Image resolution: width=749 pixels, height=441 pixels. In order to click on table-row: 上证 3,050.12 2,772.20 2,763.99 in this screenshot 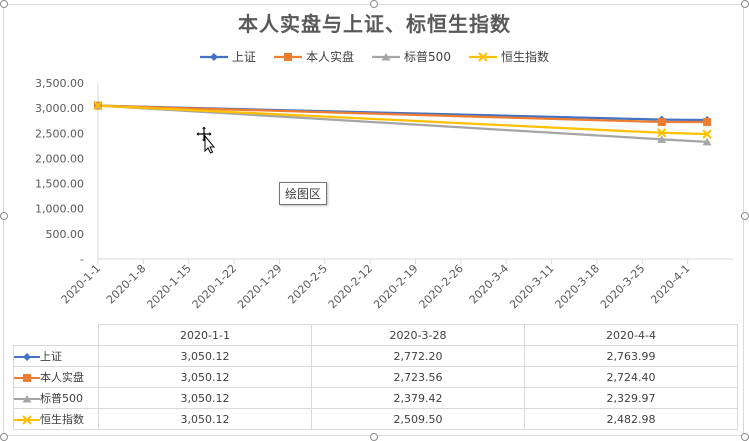, I will do `click(375, 356)`.